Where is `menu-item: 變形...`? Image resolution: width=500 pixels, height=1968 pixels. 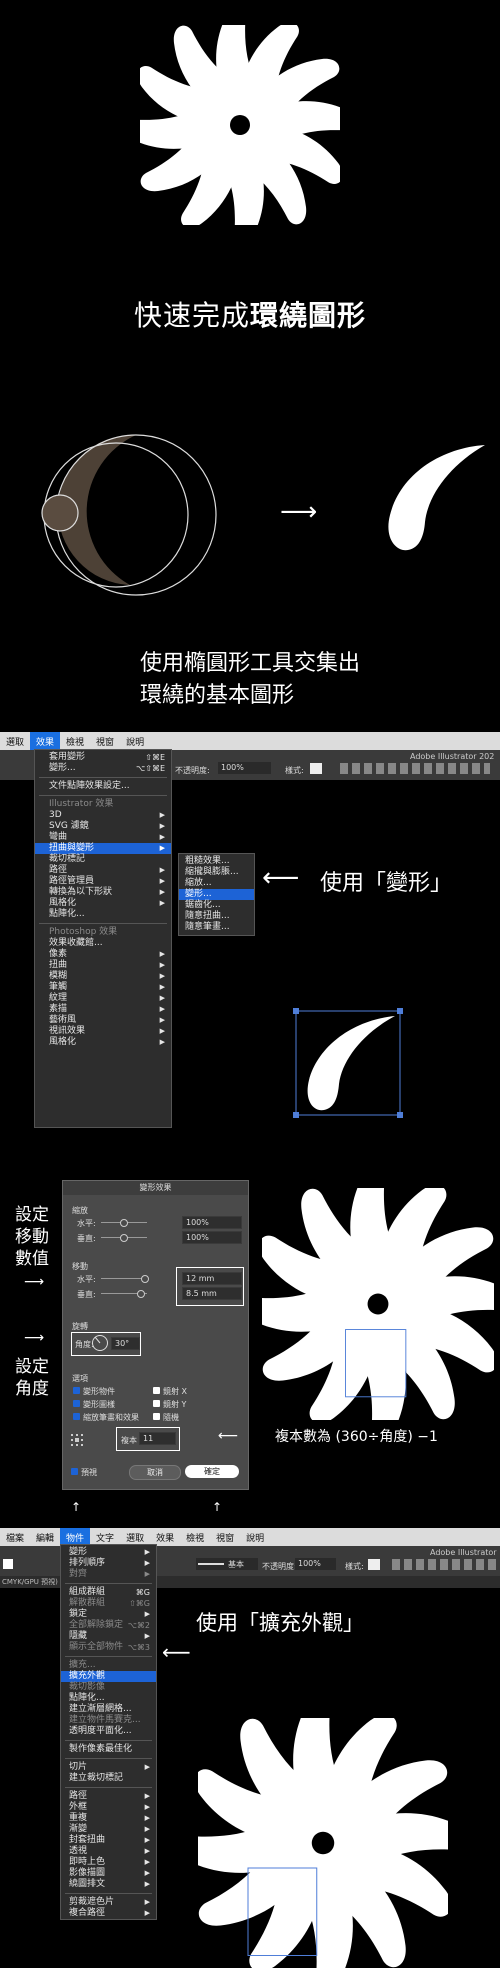
menu-item: 變形... is located at coordinates (216, 894).